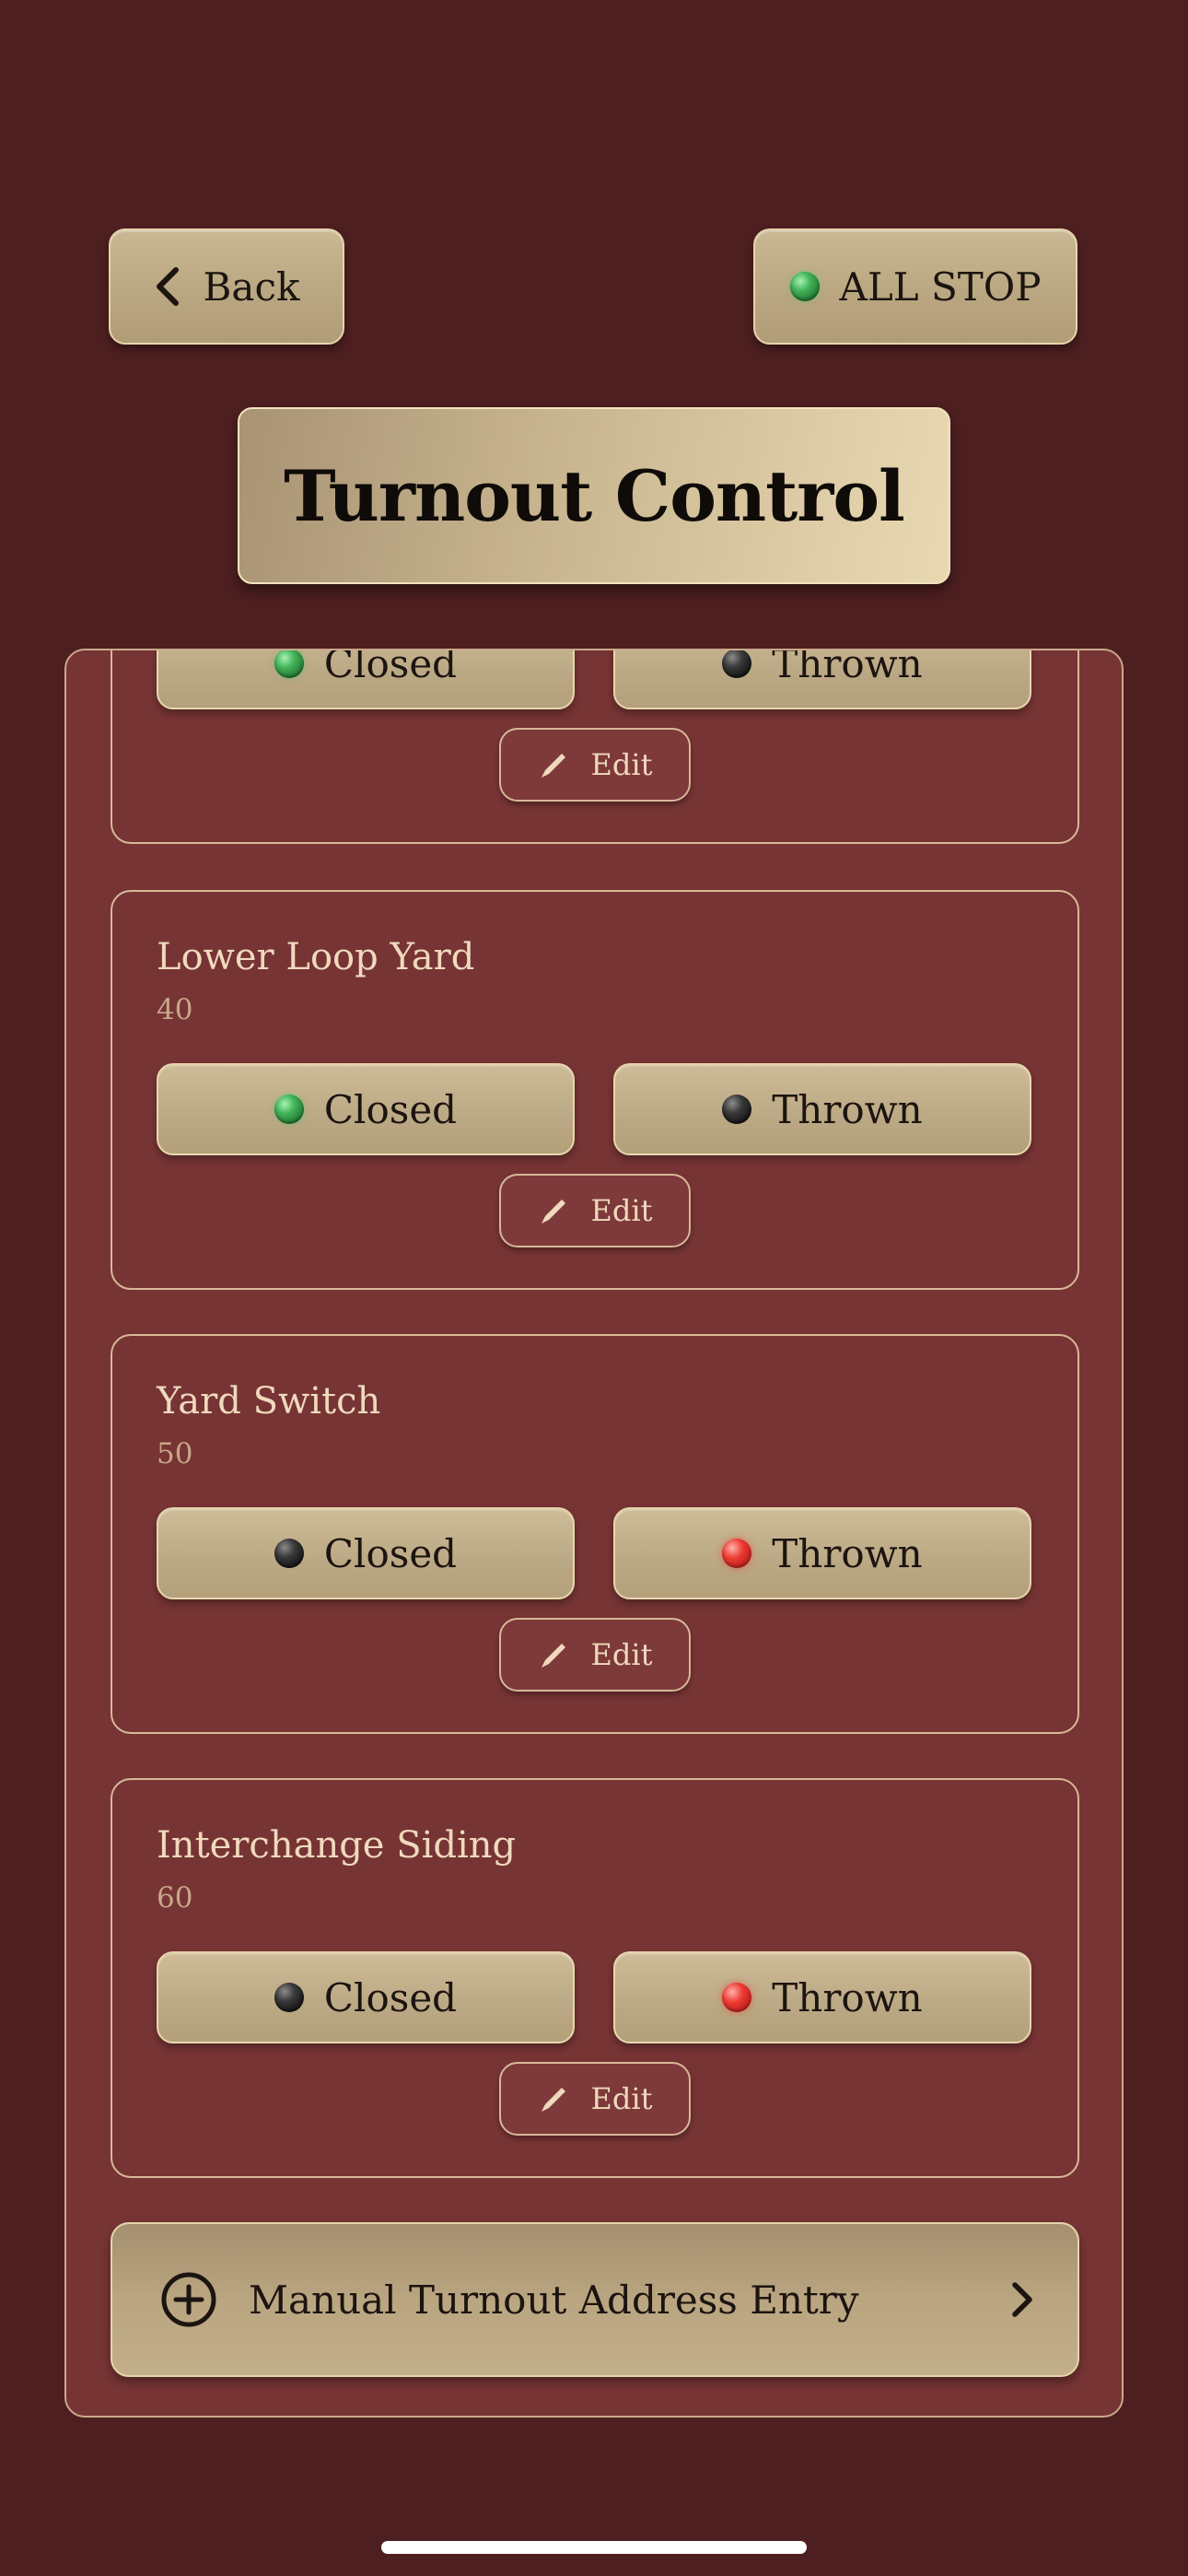  What do you see at coordinates (594, 2547) in the screenshot?
I see `home-indicator` at bounding box center [594, 2547].